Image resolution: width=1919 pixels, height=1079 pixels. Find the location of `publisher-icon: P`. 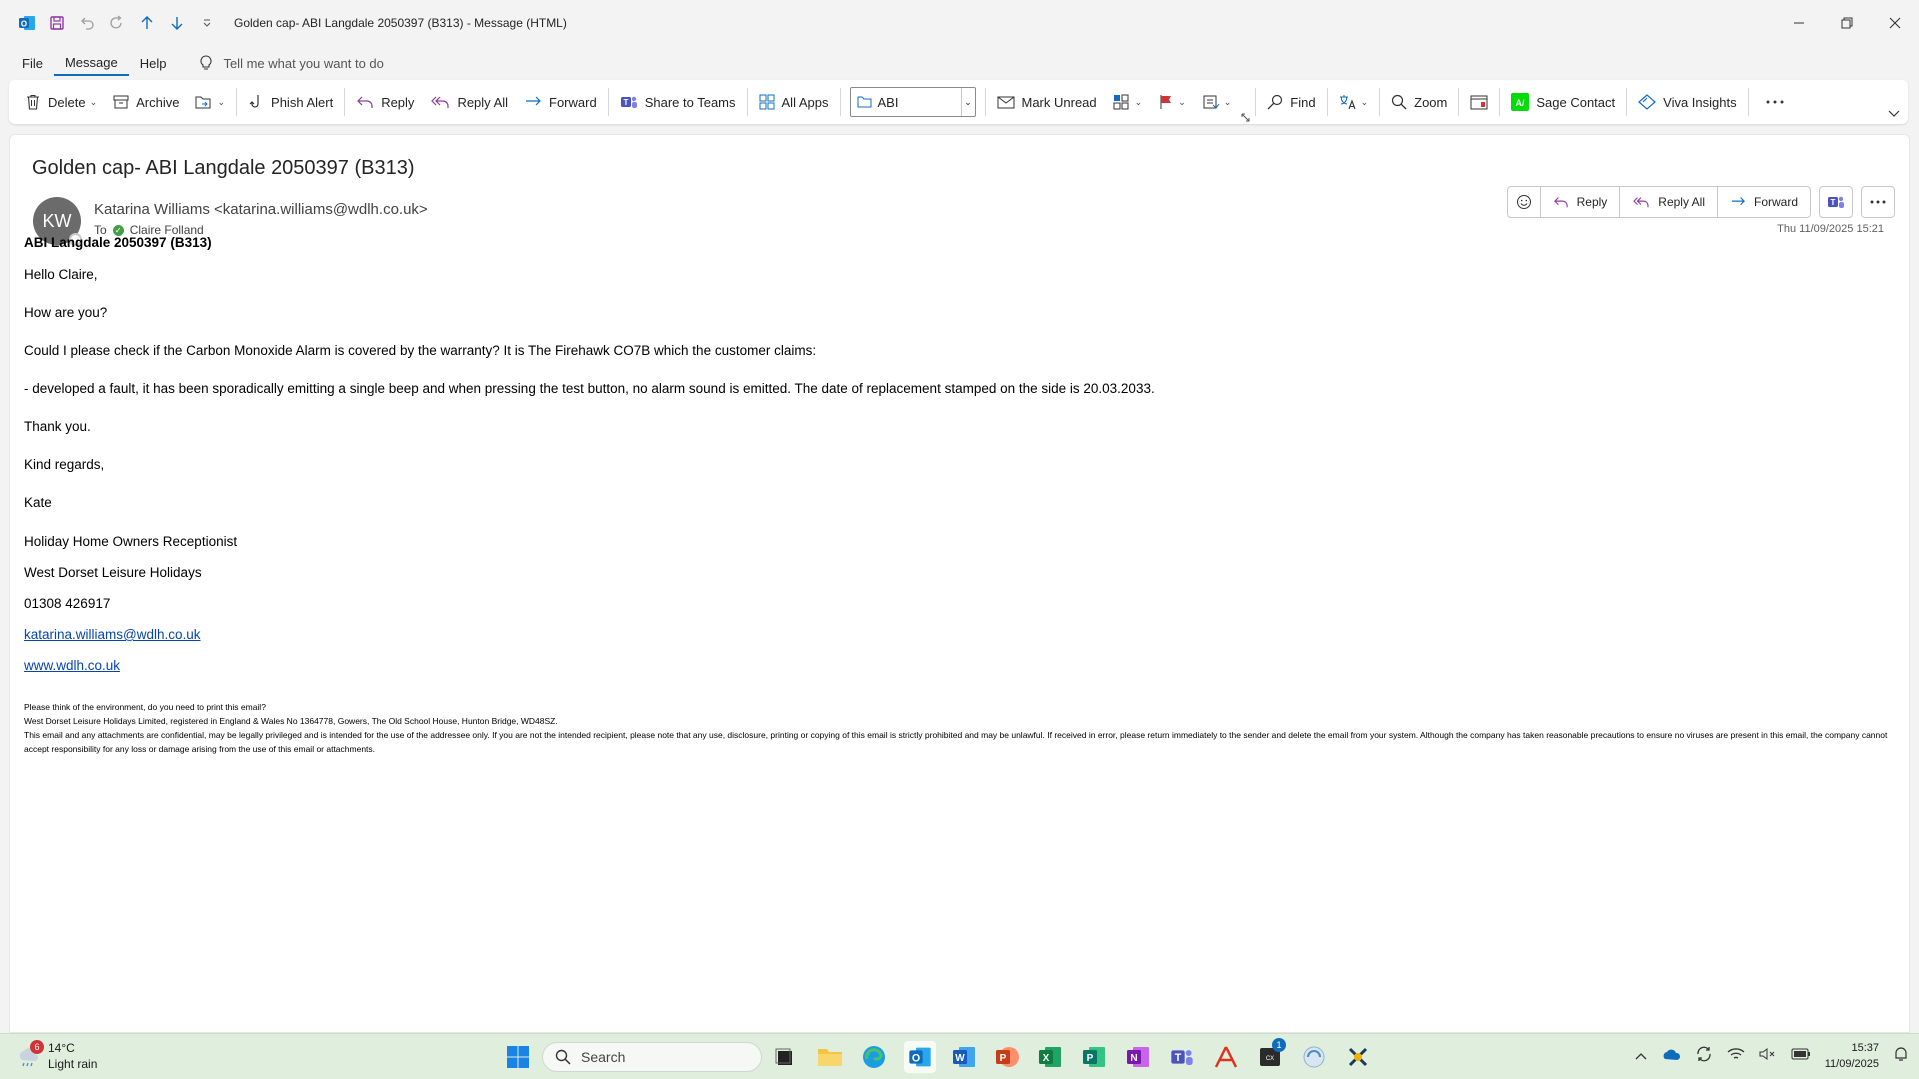

publisher-icon: P is located at coordinates (1094, 1057).